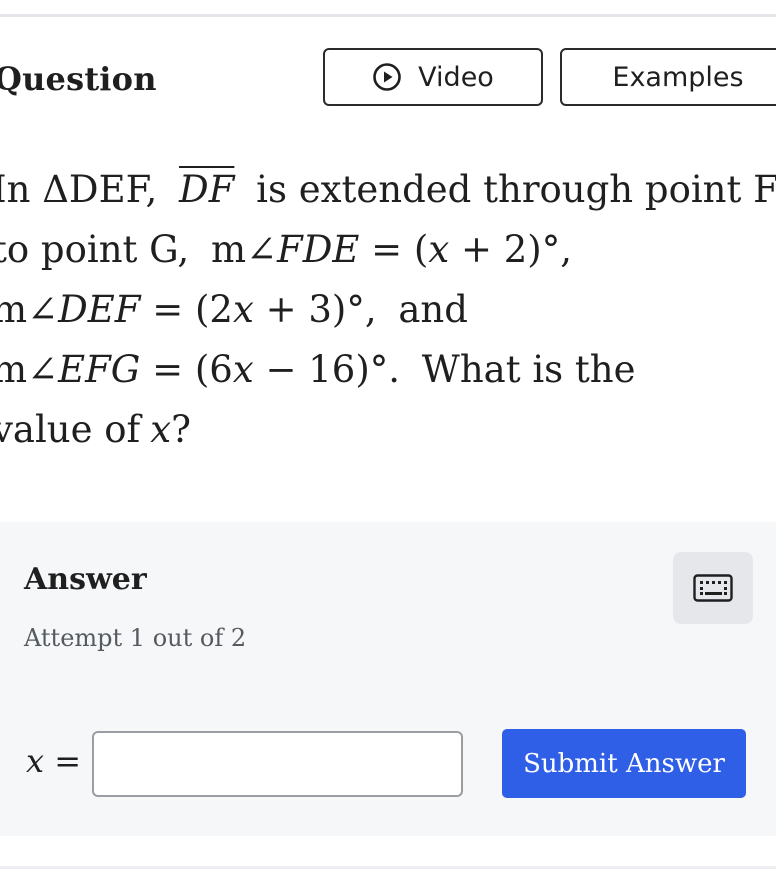  What do you see at coordinates (318, 369) in the screenshot?
I see `problem-line-4: m∠EFG = (6x − 16)°. What is the` at bounding box center [318, 369].